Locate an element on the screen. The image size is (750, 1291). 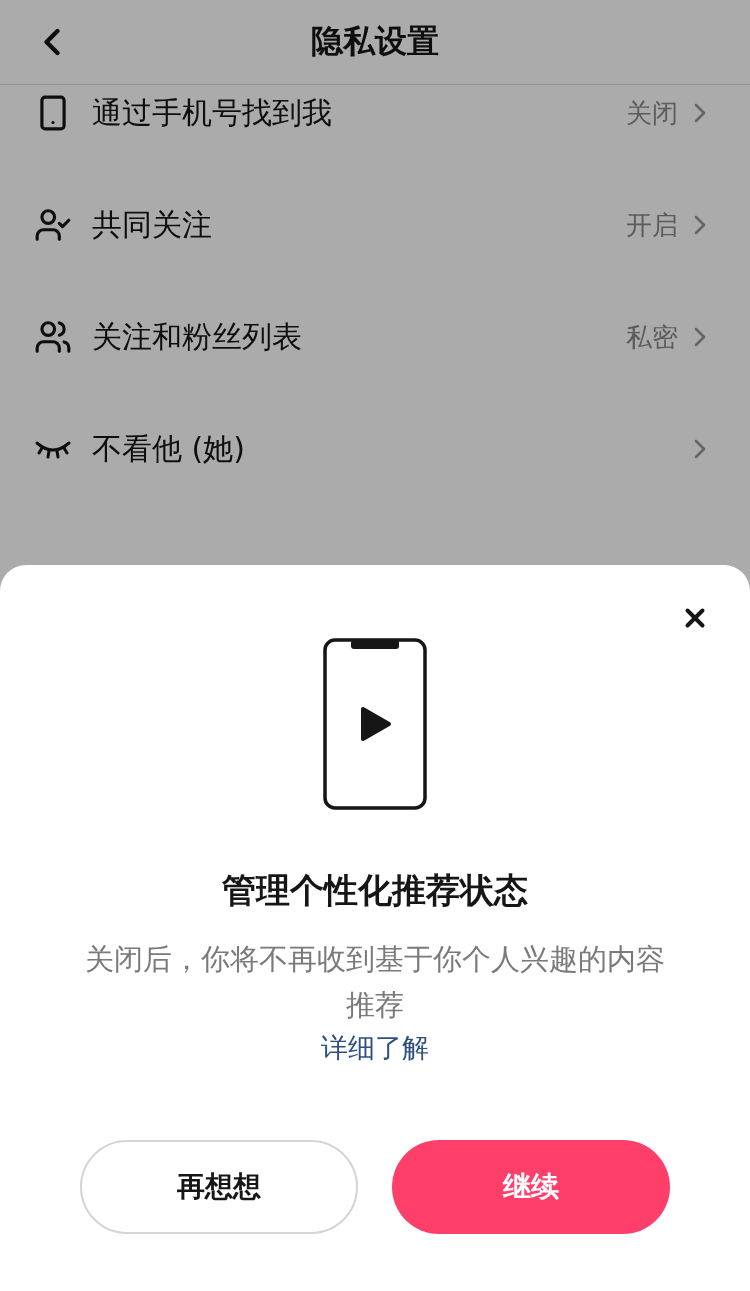
learn-more-link: 详细了解 is located at coordinates (375, 1048).